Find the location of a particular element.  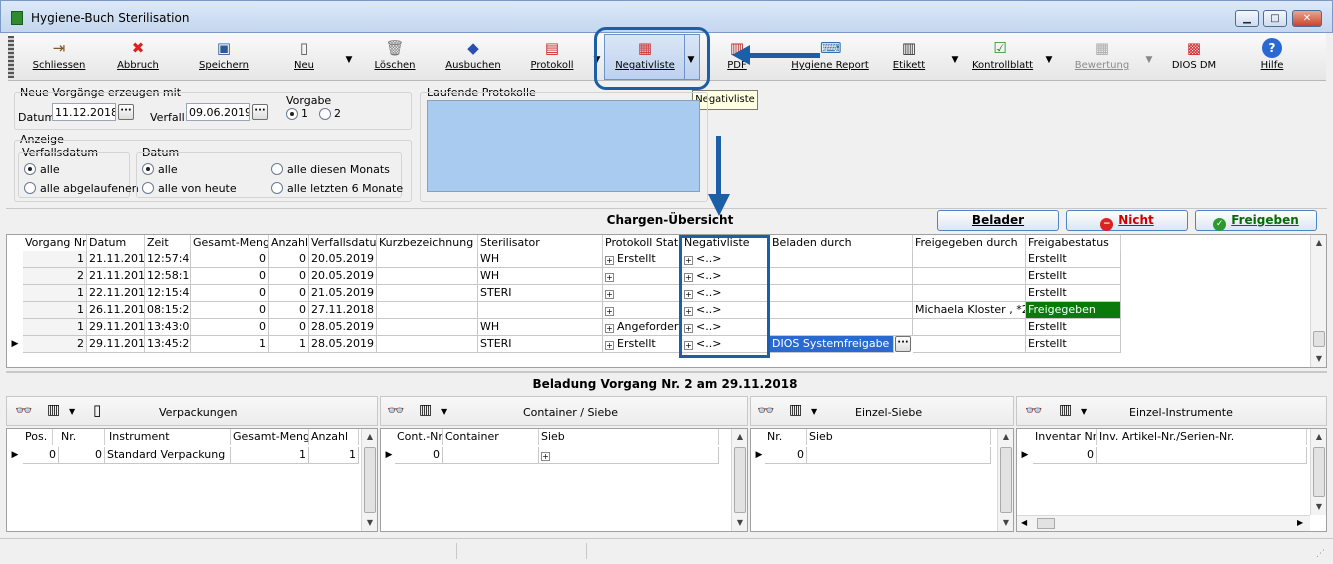

zeit-cell: 12:57:49 is located at coordinates (168, 259).